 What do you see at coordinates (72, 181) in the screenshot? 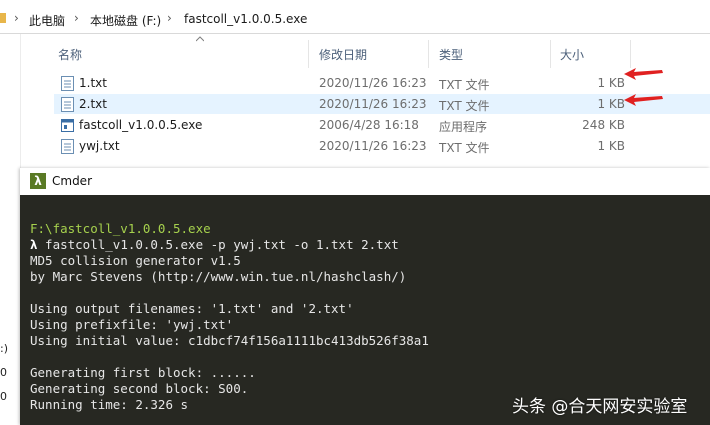
I see `window-title: Cmder` at bounding box center [72, 181].